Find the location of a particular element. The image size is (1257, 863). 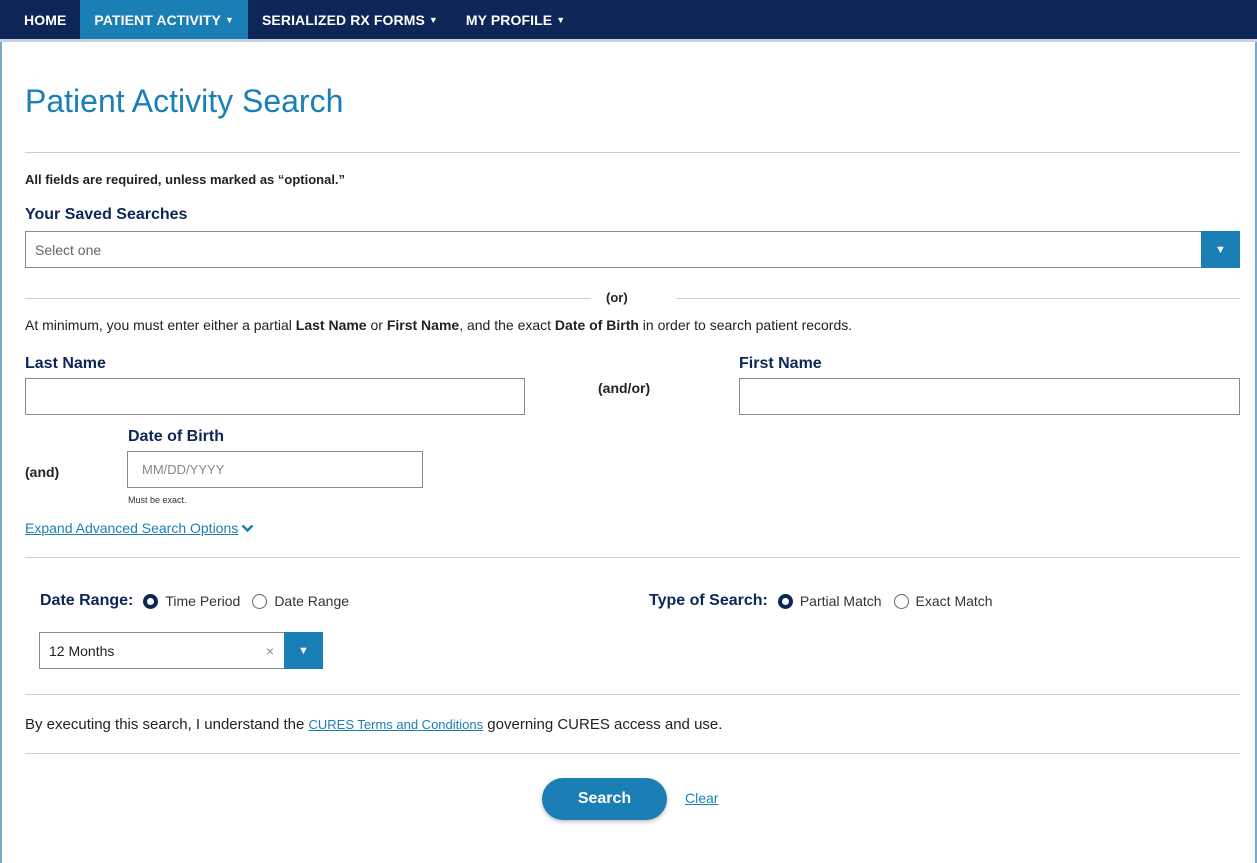

date-range-label: Date Range: is located at coordinates (87, 600).